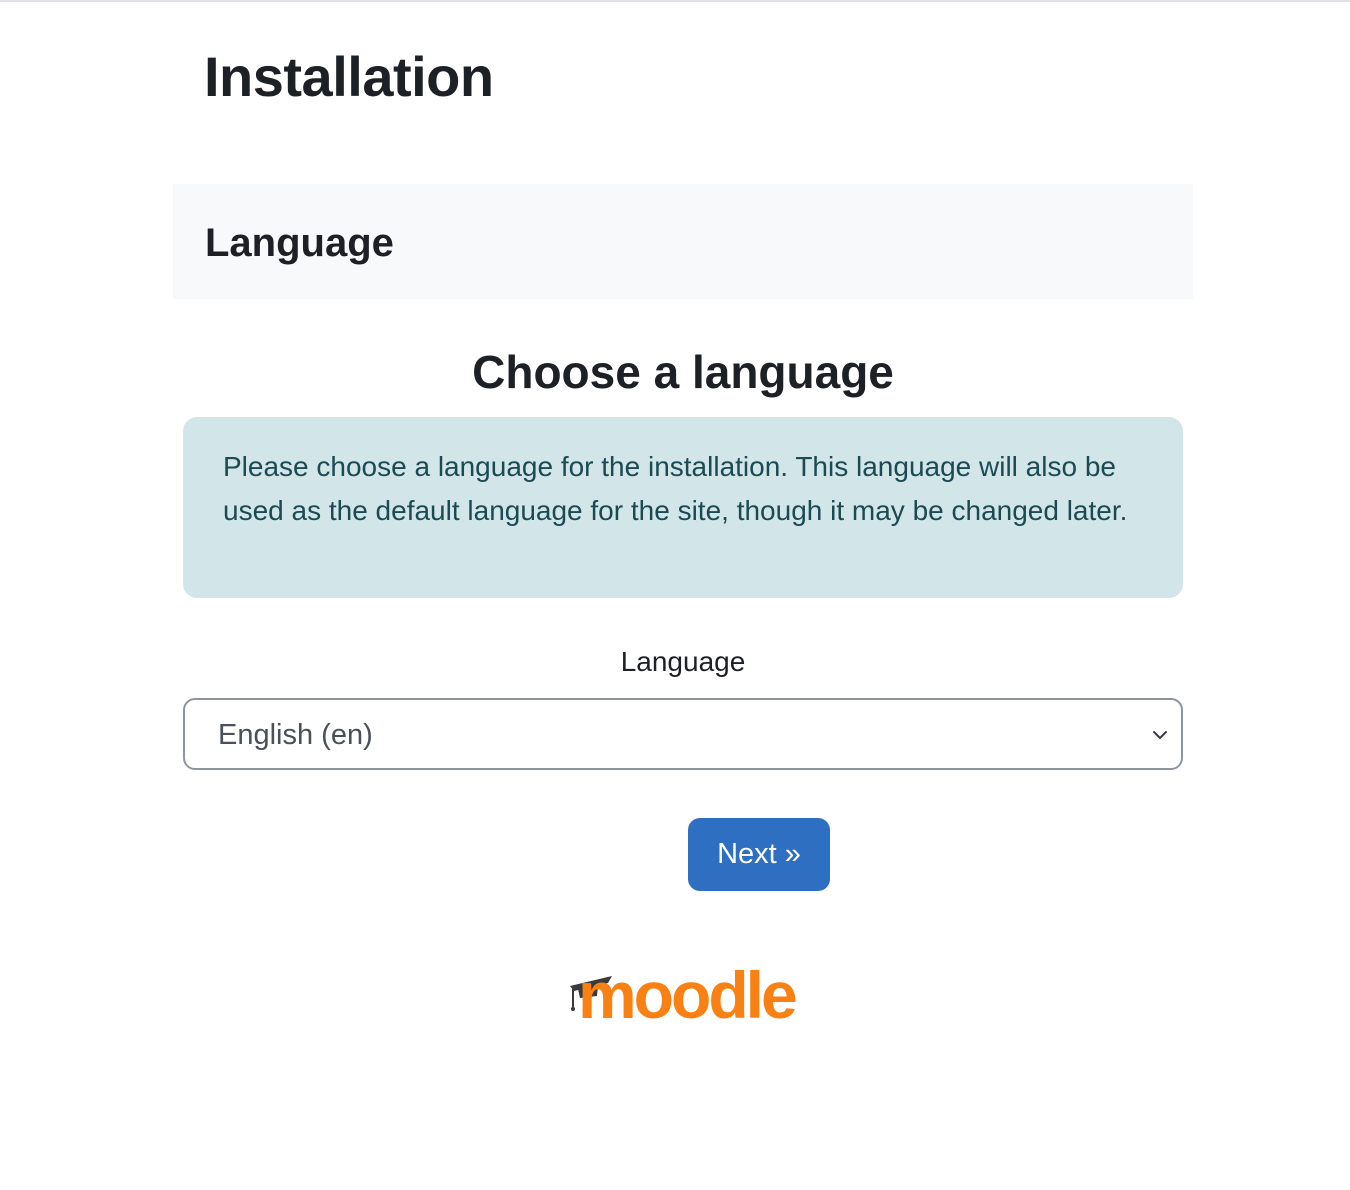 This screenshot has width=1350, height=1190. Describe the element at coordinates (683, 372) in the screenshot. I see `choose-language-heading: Choose a language` at that location.